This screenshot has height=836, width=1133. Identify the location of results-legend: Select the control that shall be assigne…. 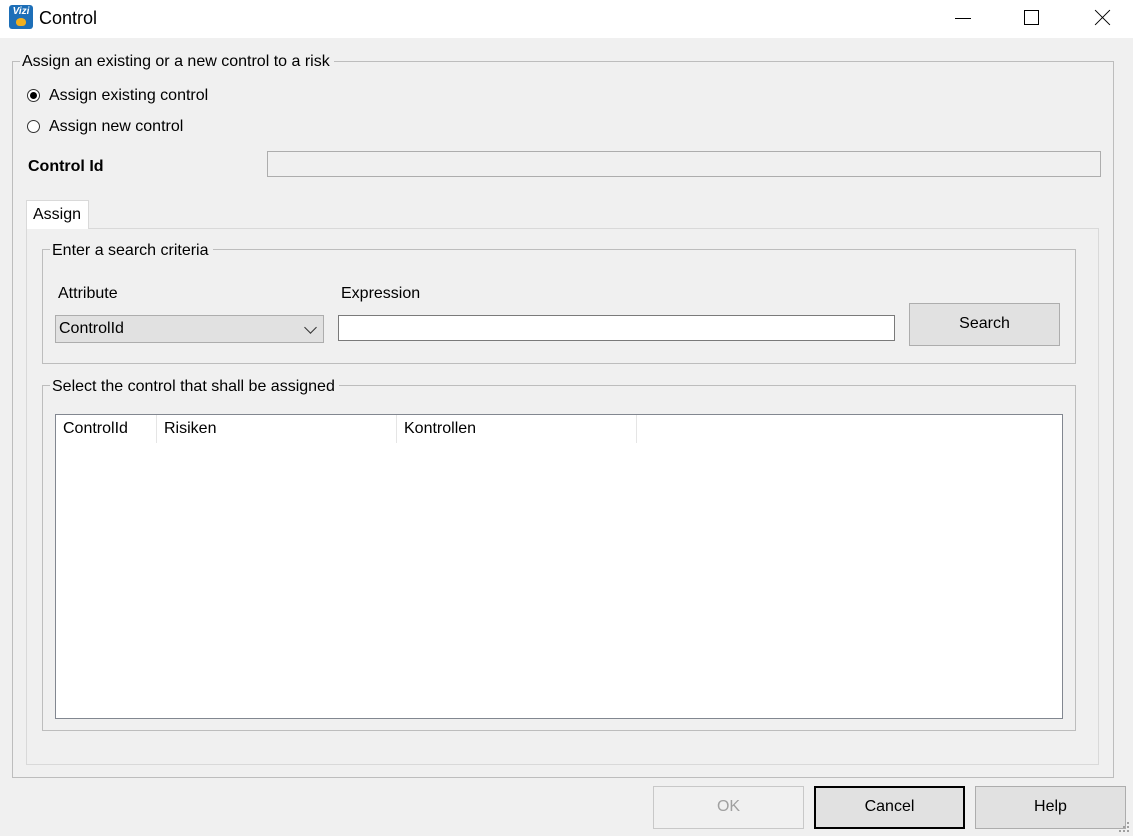
(194, 387).